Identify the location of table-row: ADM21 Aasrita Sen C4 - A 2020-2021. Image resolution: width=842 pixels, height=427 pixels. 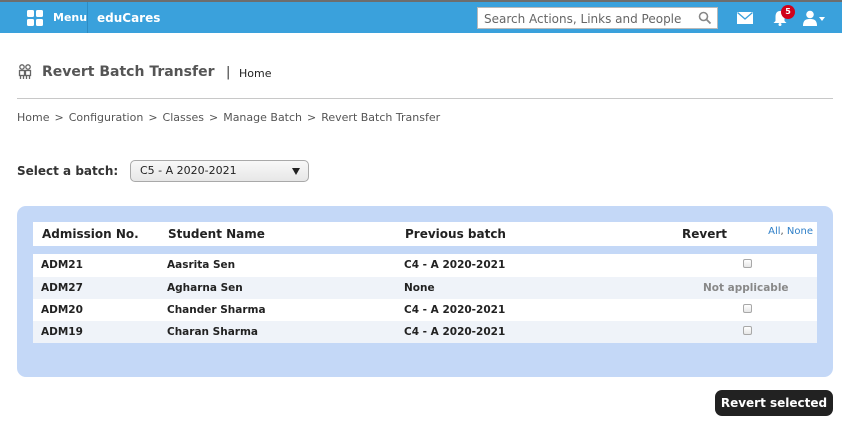
(425, 265).